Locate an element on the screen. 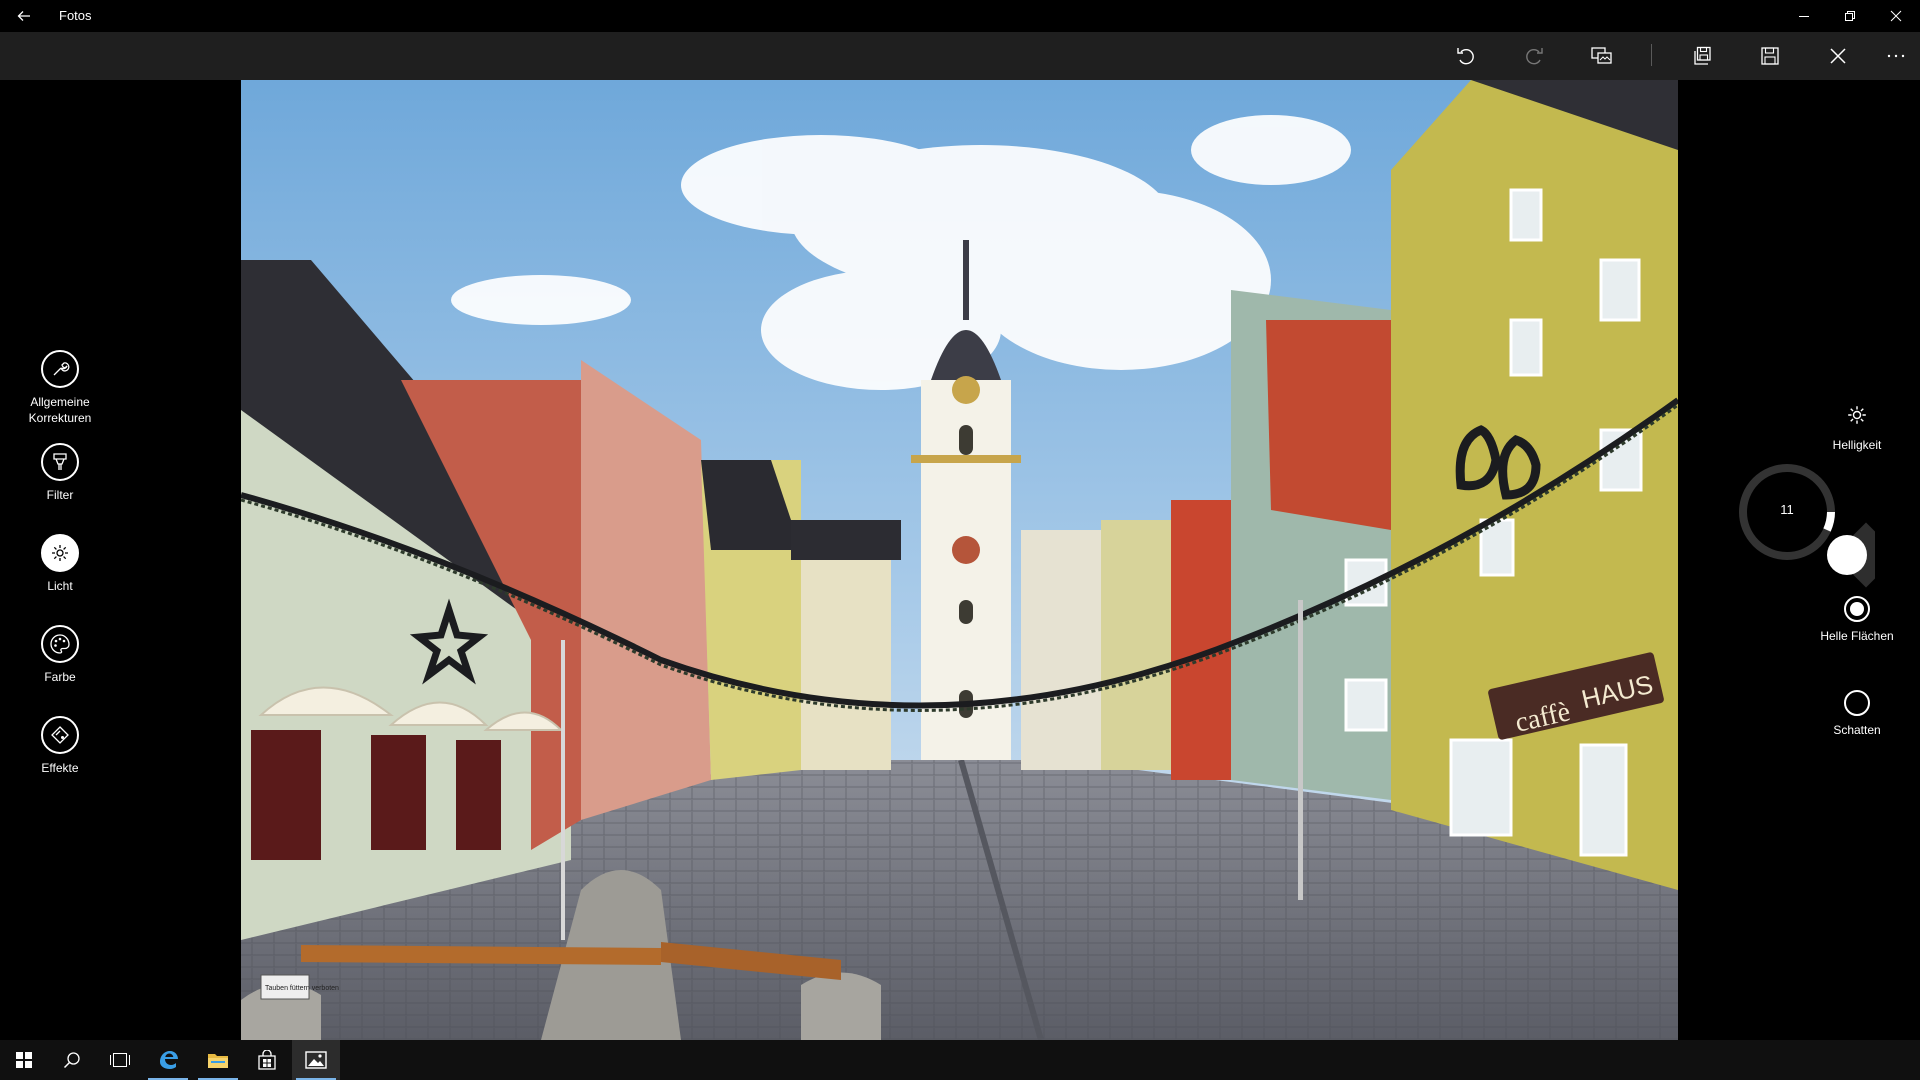 The height and width of the screenshot is (1080, 1920). more-button is located at coordinates (1896, 56).